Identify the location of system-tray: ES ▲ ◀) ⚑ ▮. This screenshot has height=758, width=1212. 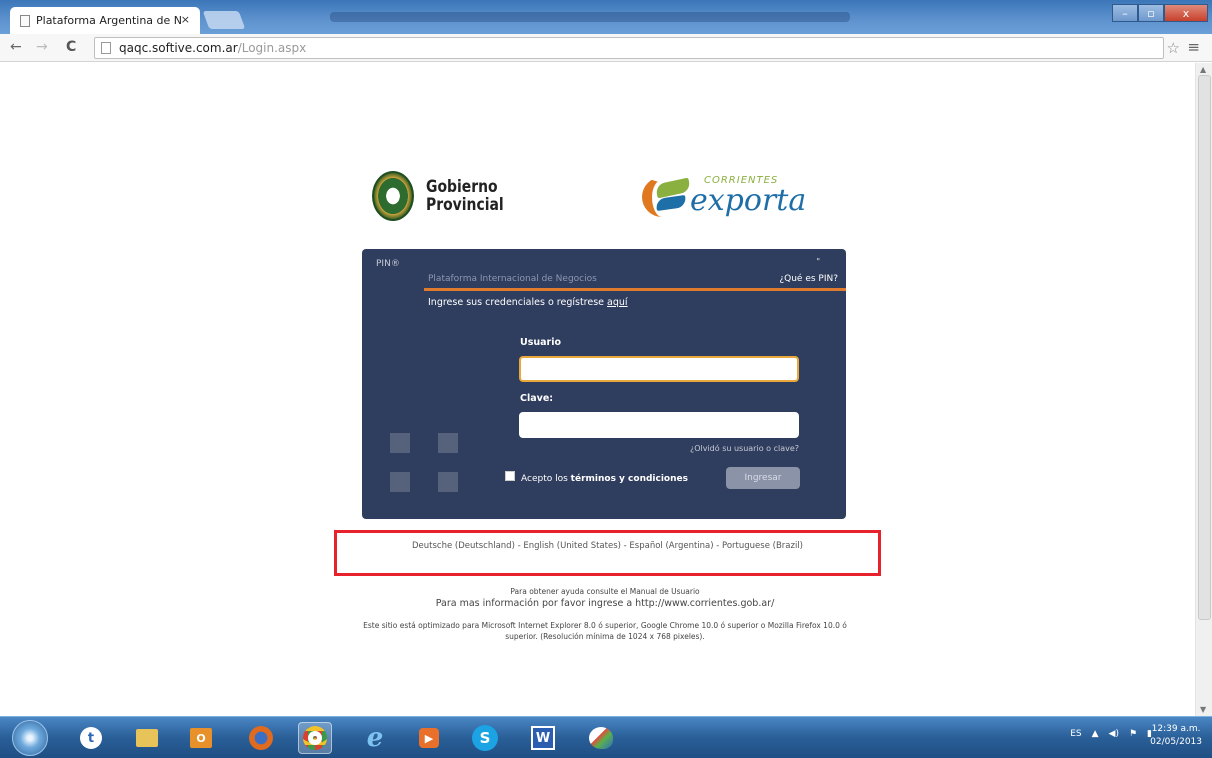
(1111, 734).